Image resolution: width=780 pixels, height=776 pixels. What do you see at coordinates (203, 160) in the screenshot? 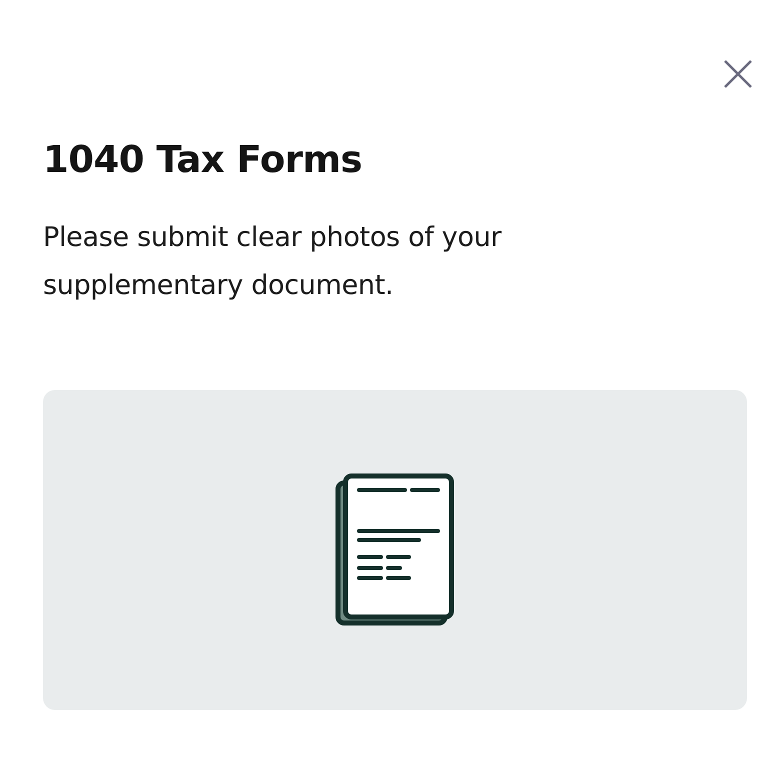
I see `dialog-title: 1040 Tax Forms` at bounding box center [203, 160].